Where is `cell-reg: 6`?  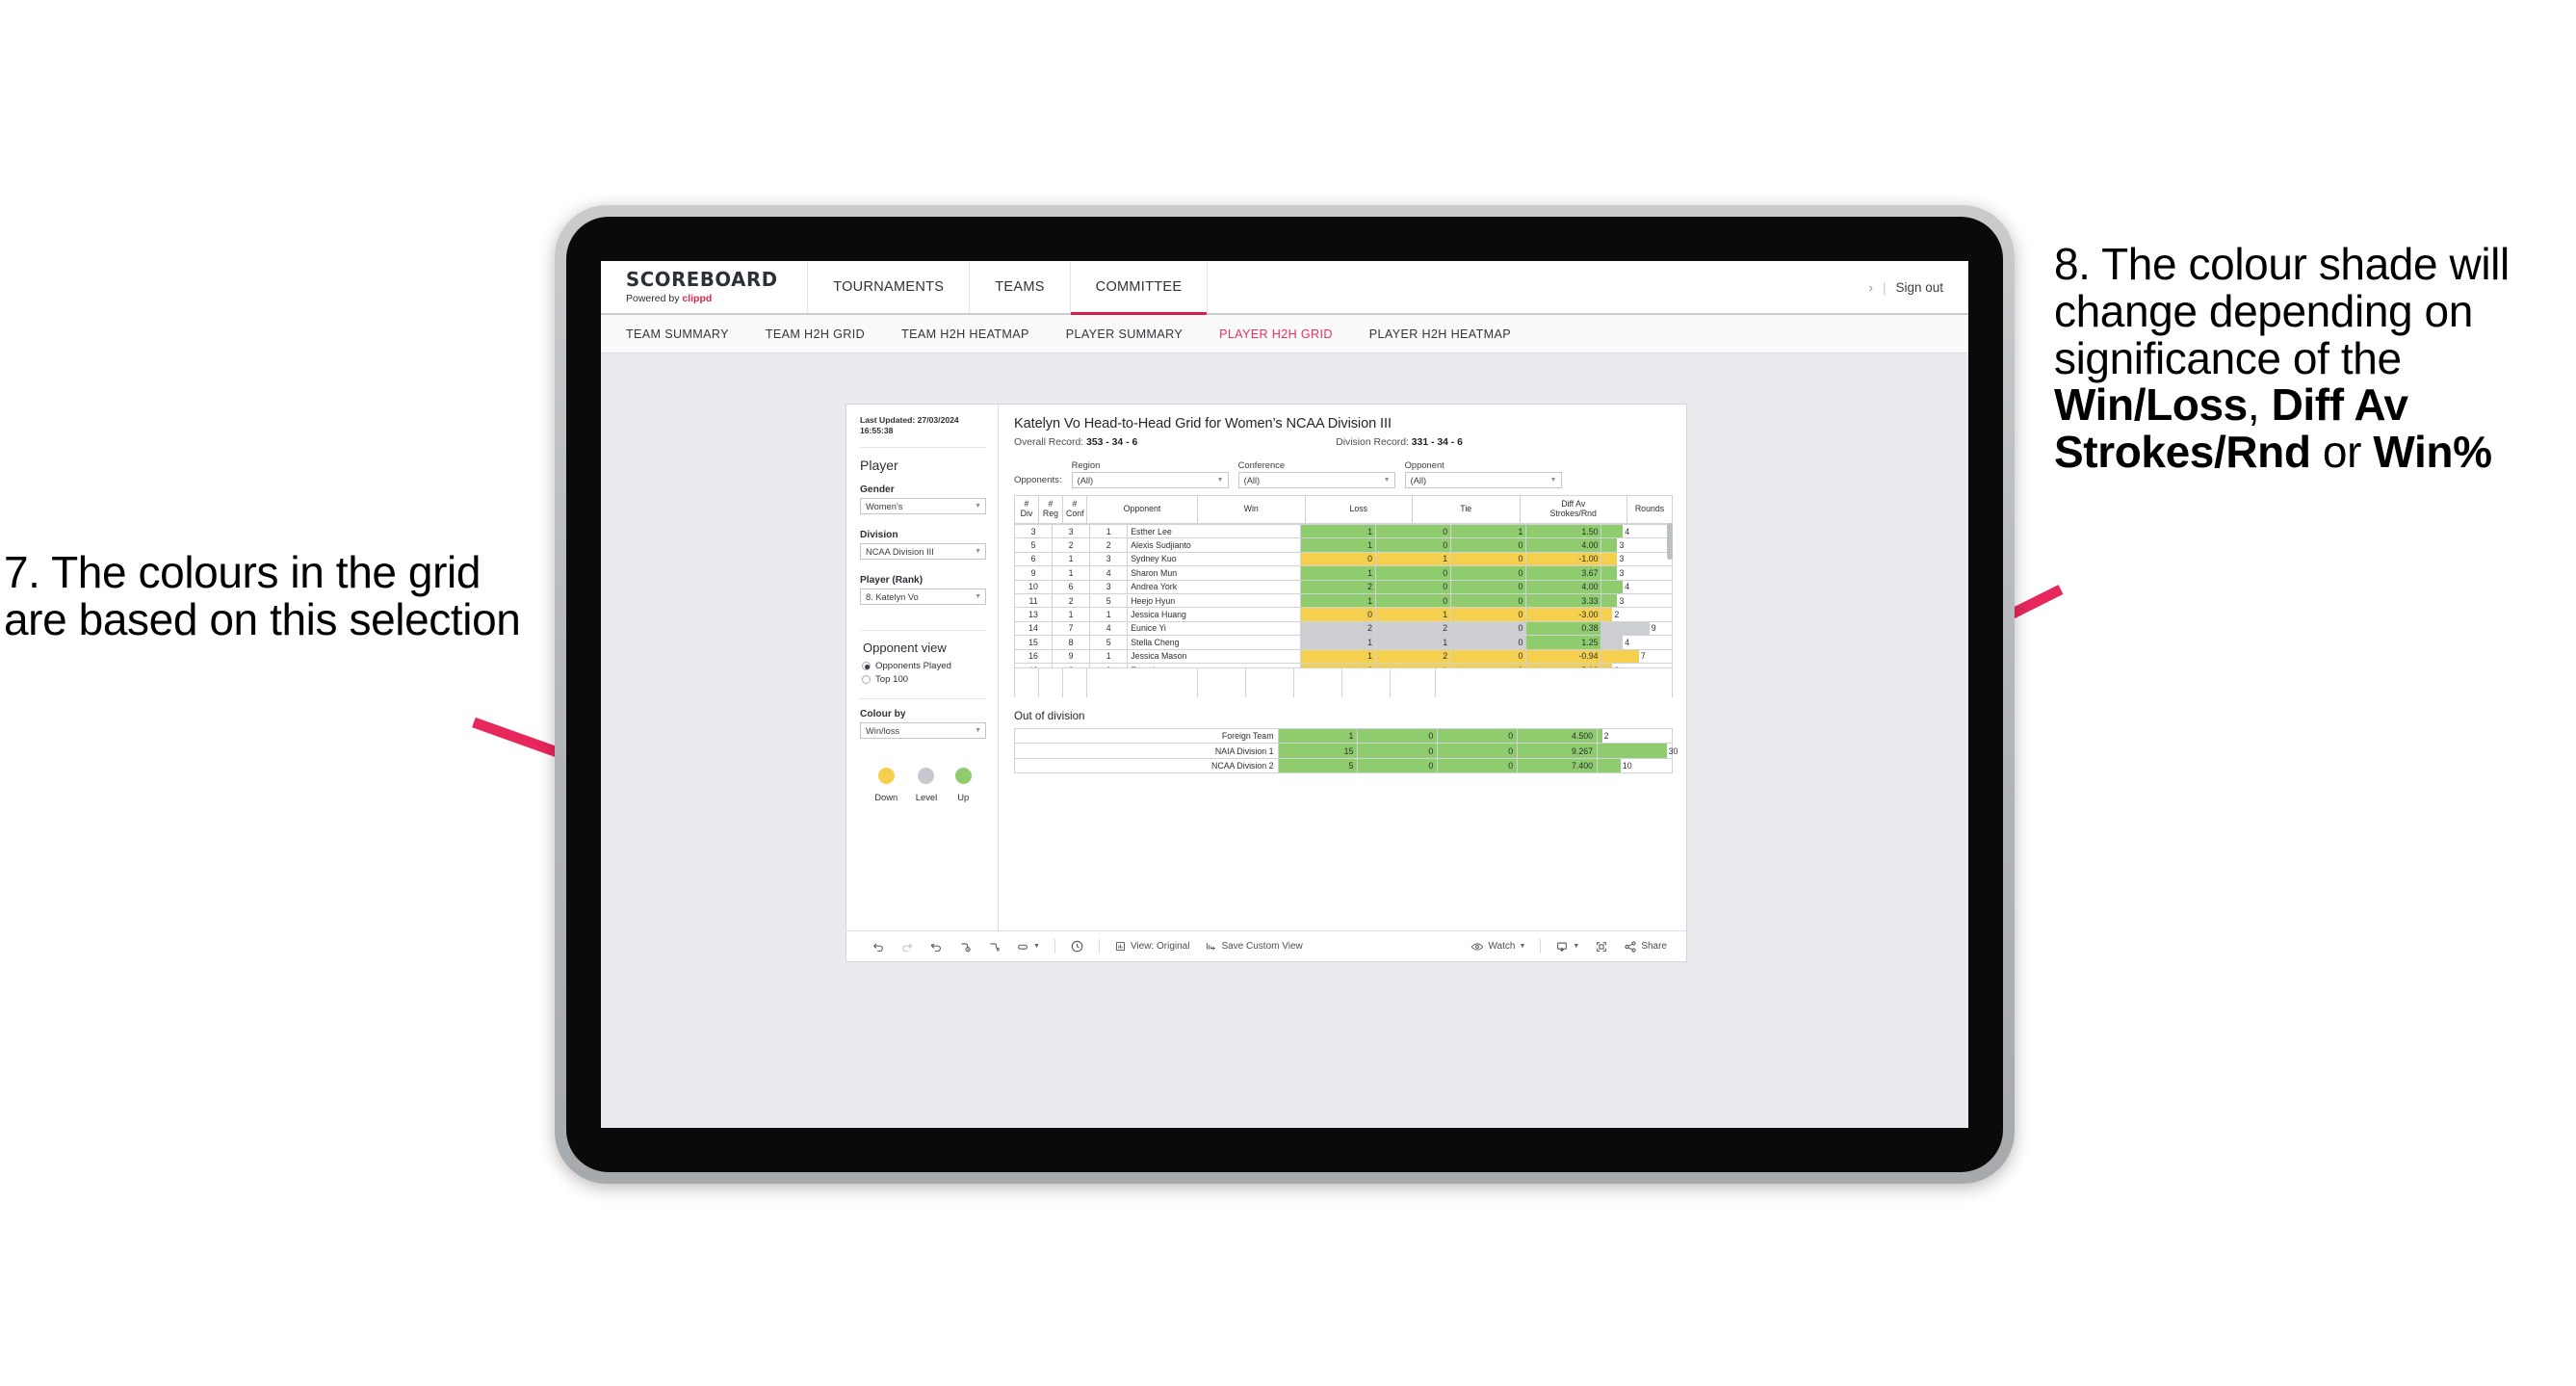 cell-reg: 6 is located at coordinates (1071, 586).